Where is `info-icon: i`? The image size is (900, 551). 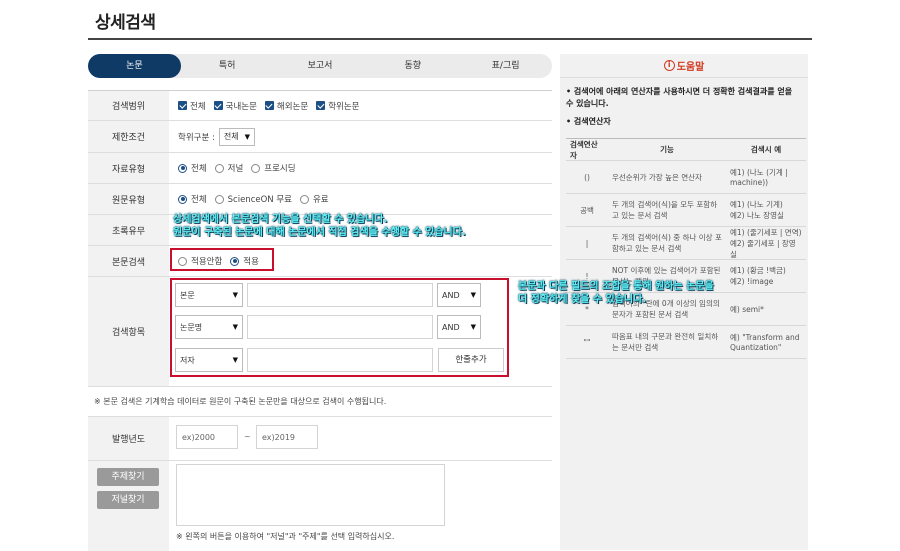 info-icon: i is located at coordinates (669, 65).